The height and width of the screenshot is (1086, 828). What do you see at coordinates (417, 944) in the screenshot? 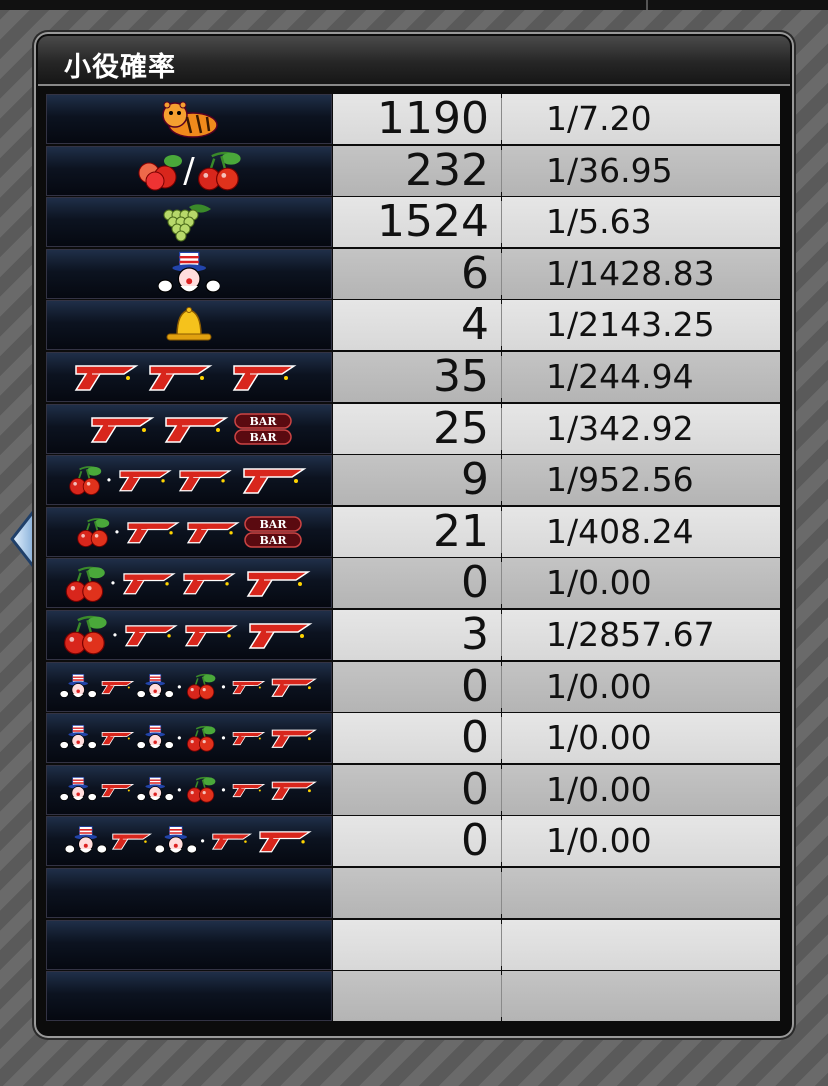
I see `row-count-cell` at bounding box center [417, 944].